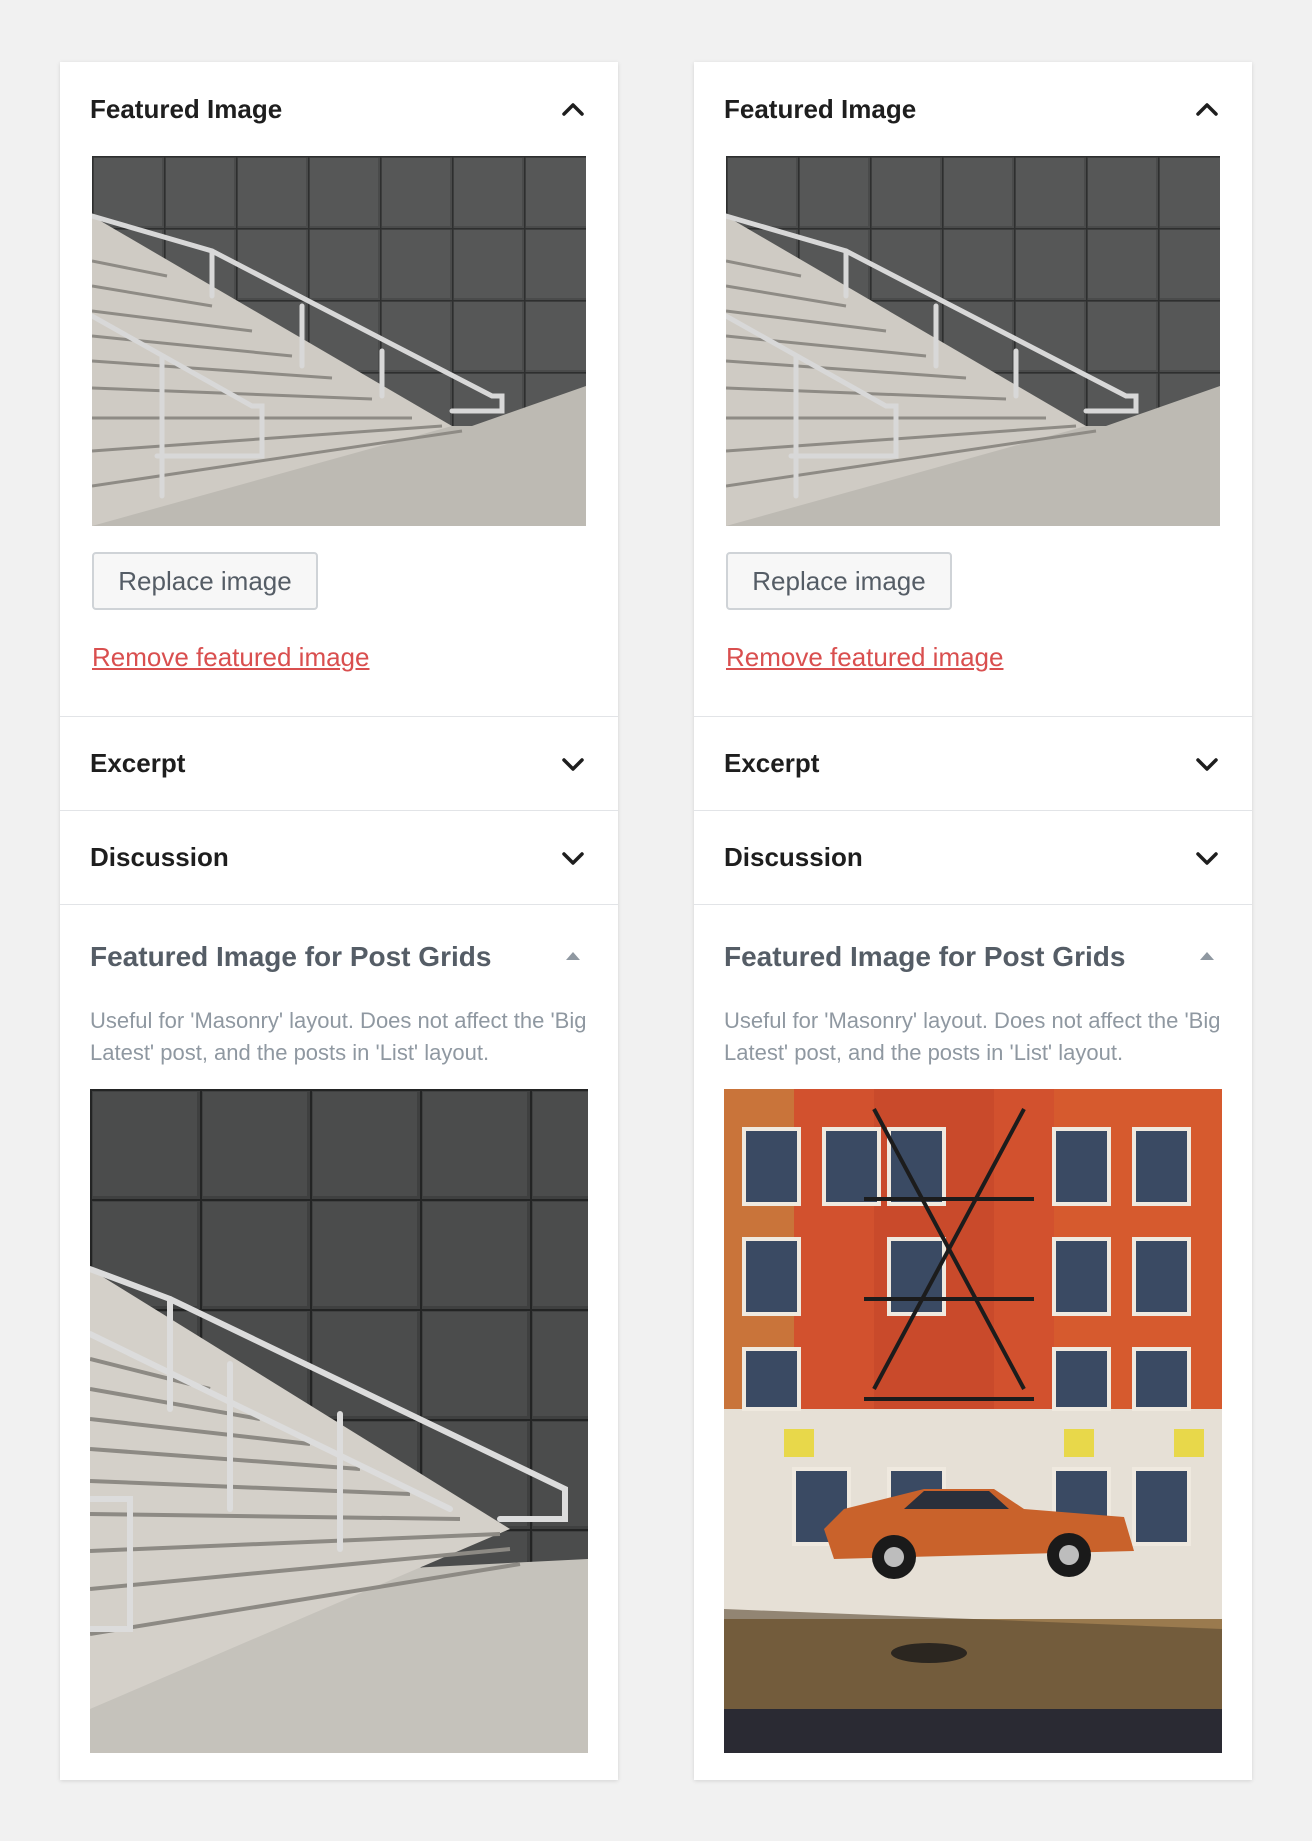 Image resolution: width=1312 pixels, height=1841 pixels. I want to click on street-car-photo, so click(973, 1421).